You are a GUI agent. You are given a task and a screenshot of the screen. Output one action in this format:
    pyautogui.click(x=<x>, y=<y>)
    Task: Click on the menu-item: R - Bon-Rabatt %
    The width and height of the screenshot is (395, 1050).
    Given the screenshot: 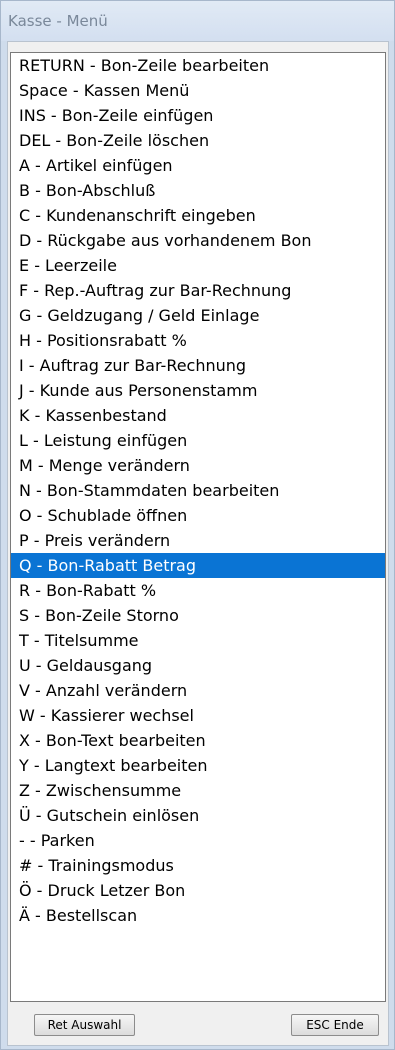 What is the action you would take?
    pyautogui.click(x=198, y=590)
    